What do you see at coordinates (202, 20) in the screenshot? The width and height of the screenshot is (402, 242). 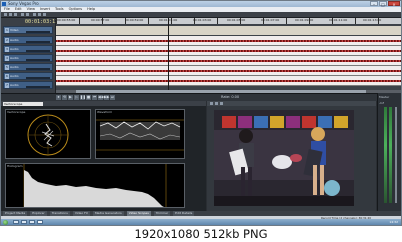 I see `ruler-label: 00:01:03:00` at bounding box center [202, 20].